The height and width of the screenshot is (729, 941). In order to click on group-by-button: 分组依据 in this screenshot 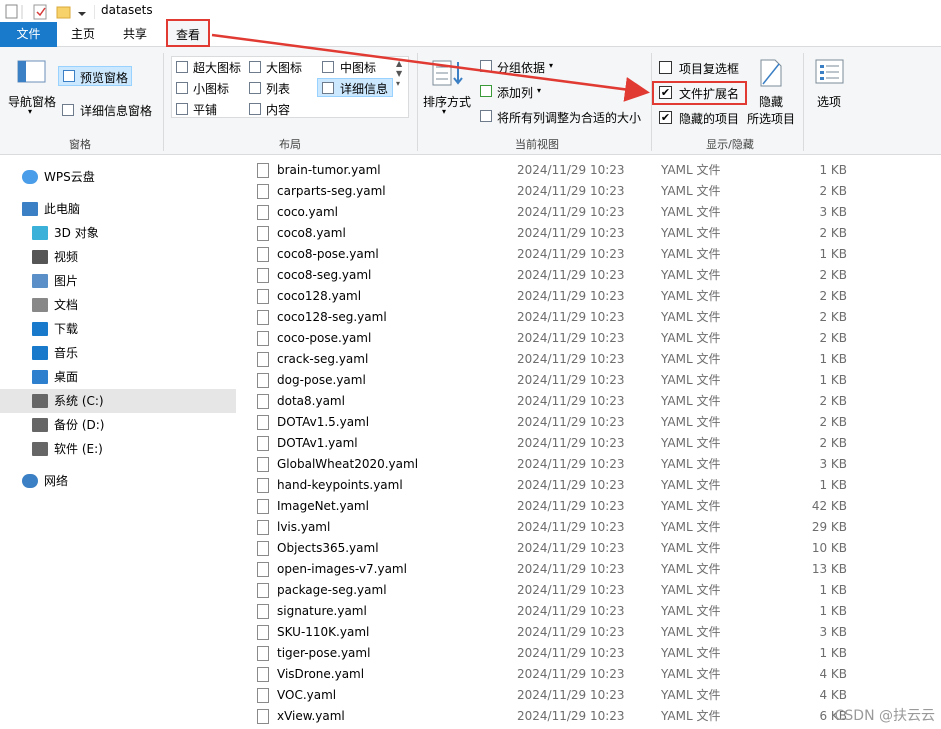, I will do `click(521, 67)`.